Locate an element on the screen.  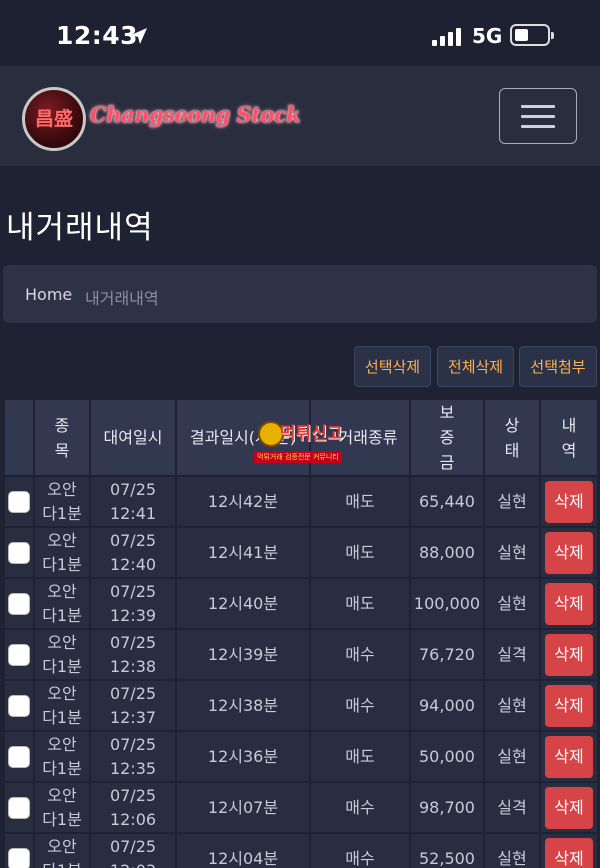
rent-time: 12:39 is located at coordinates (133, 615).